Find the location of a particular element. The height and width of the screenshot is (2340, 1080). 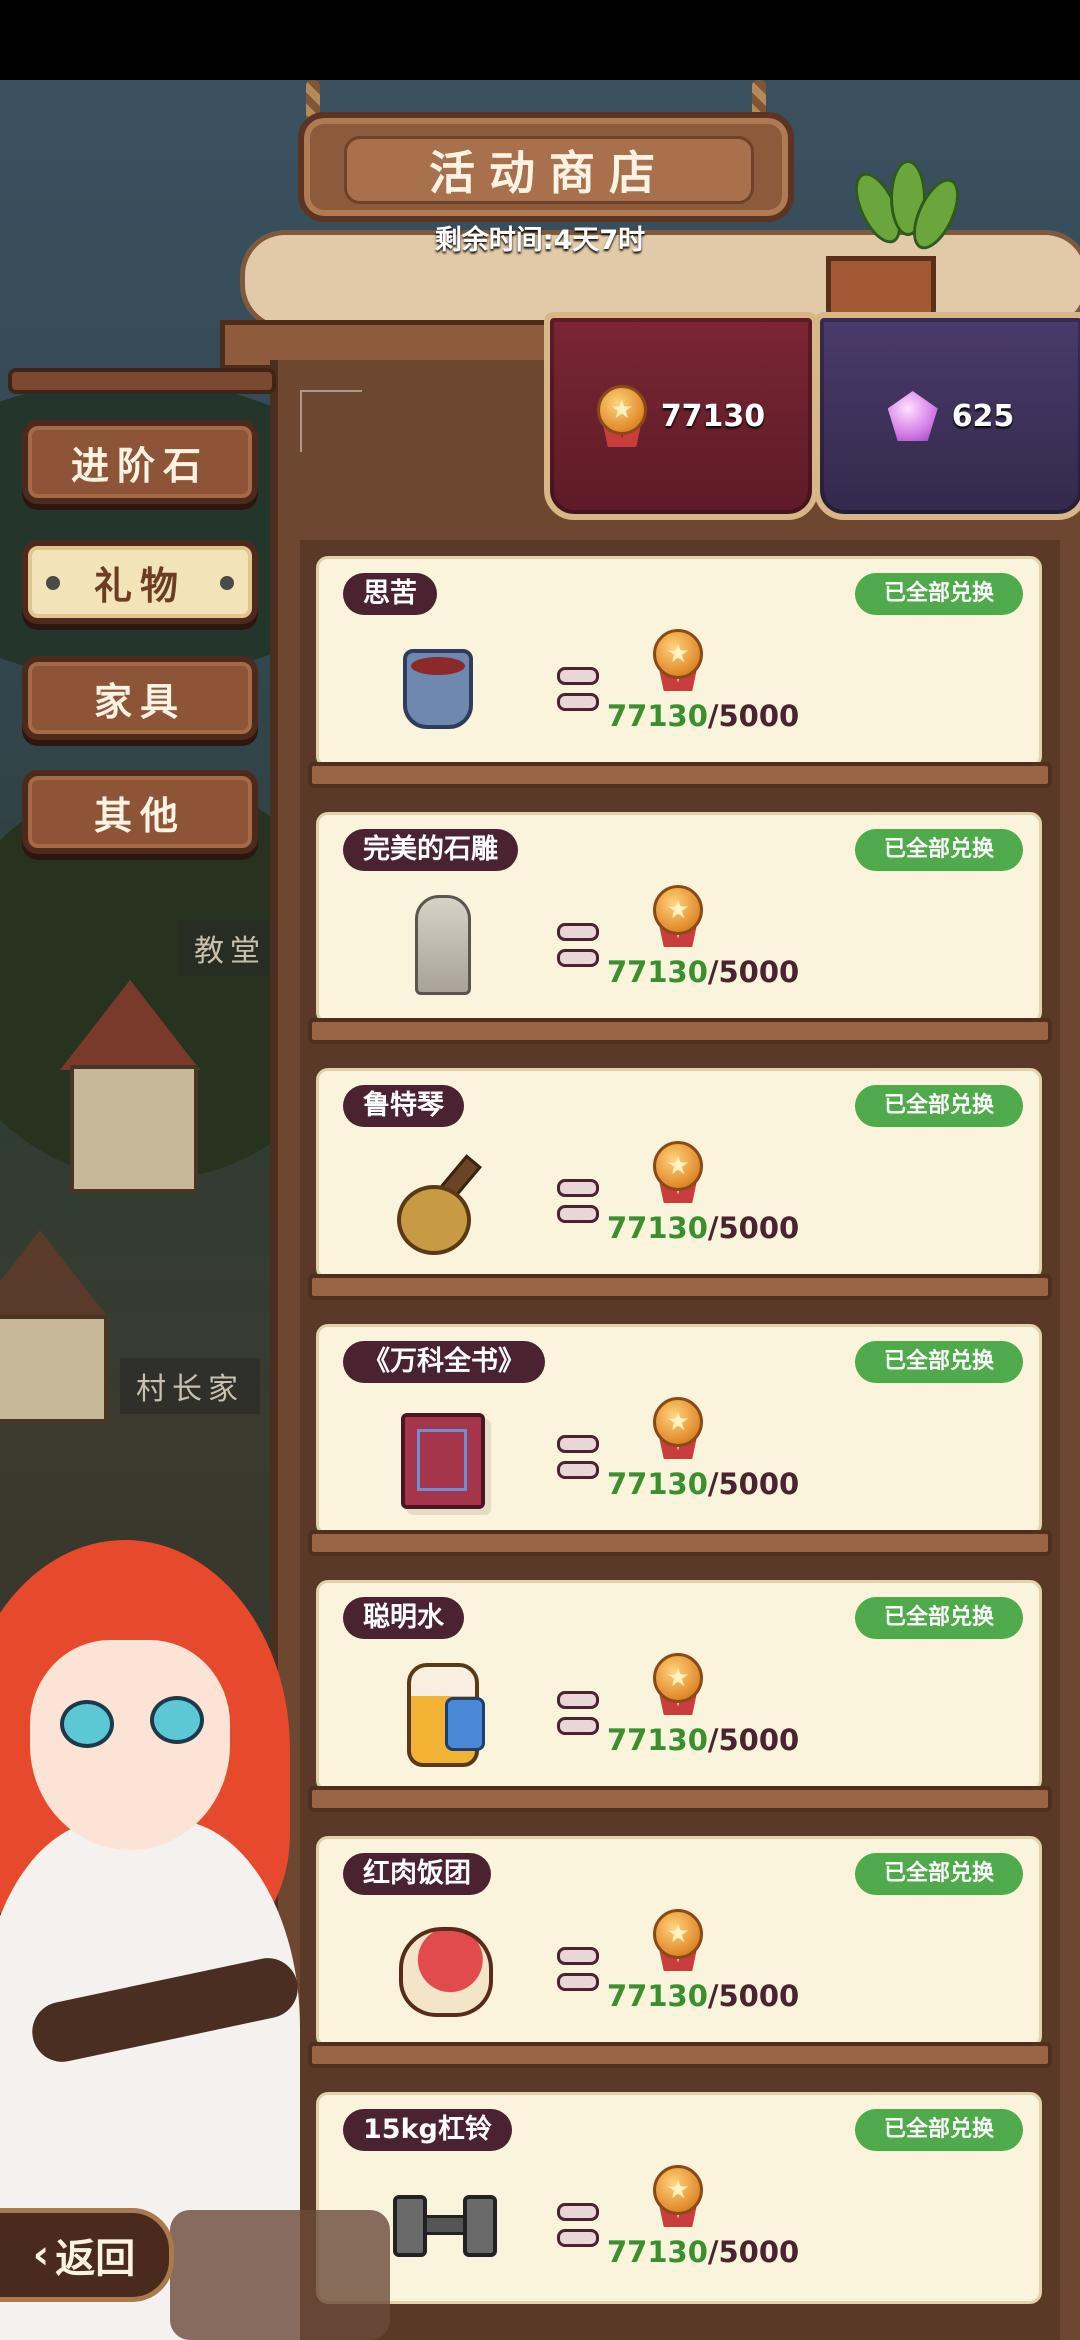

tab-other: 其他 is located at coordinates (140, 812).